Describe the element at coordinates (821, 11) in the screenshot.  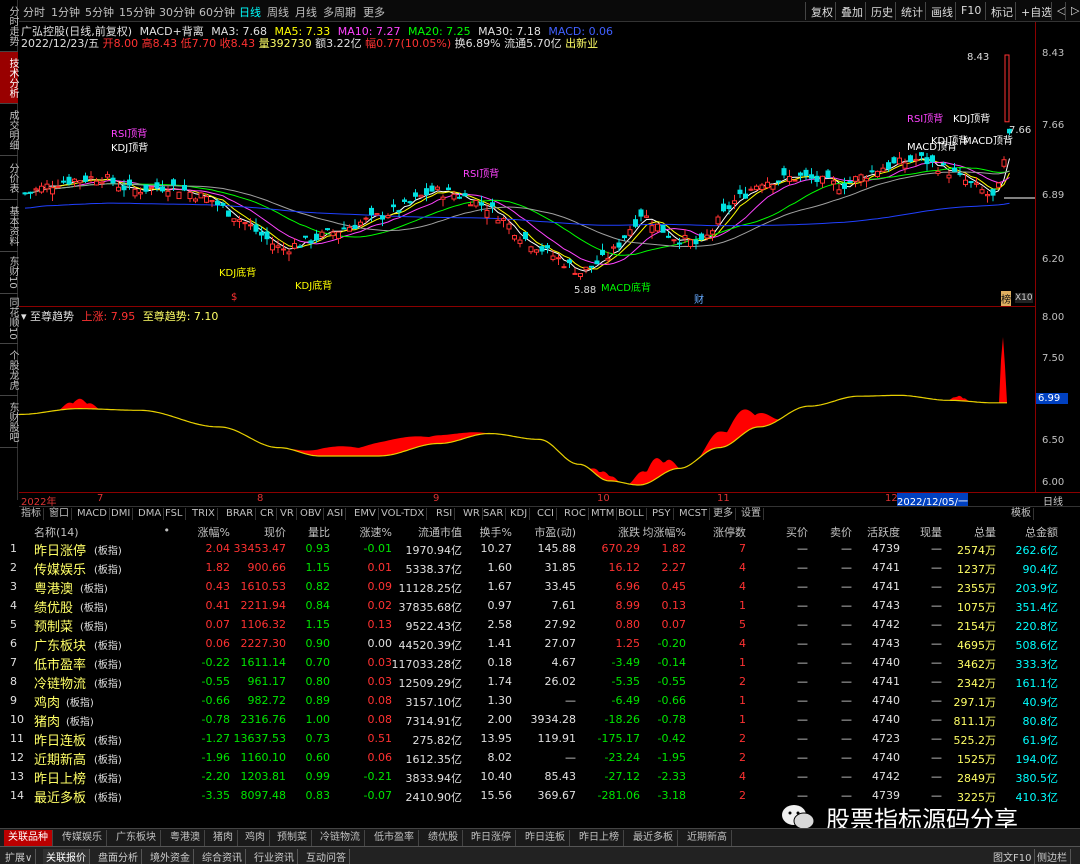
I see `adjust-button: 复权` at that location.